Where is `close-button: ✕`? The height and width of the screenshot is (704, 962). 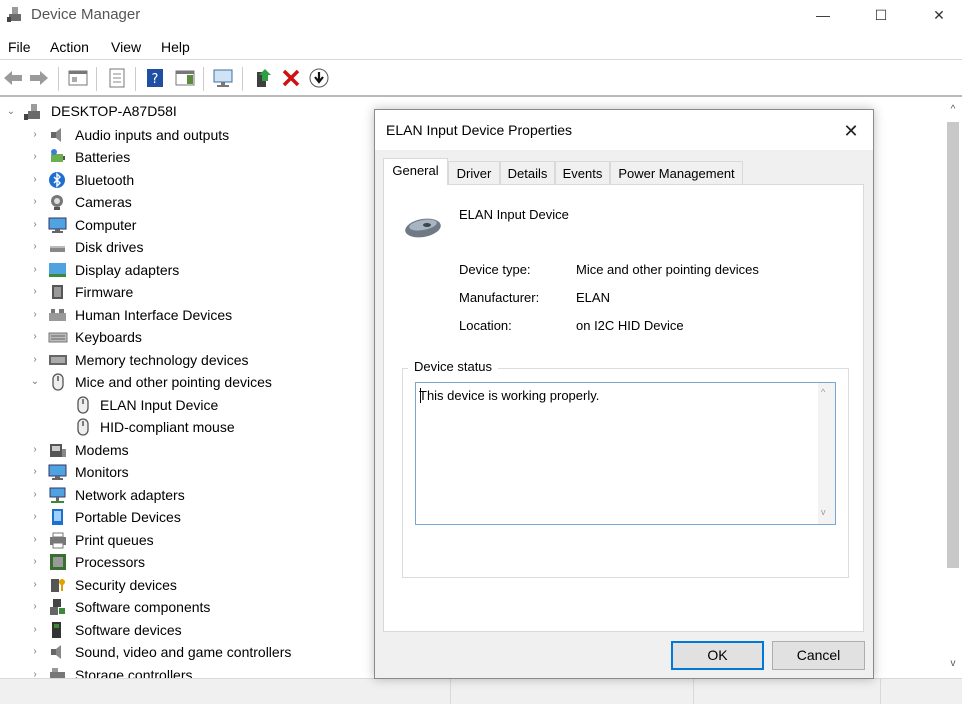 close-button: ✕ is located at coordinates (936, 15).